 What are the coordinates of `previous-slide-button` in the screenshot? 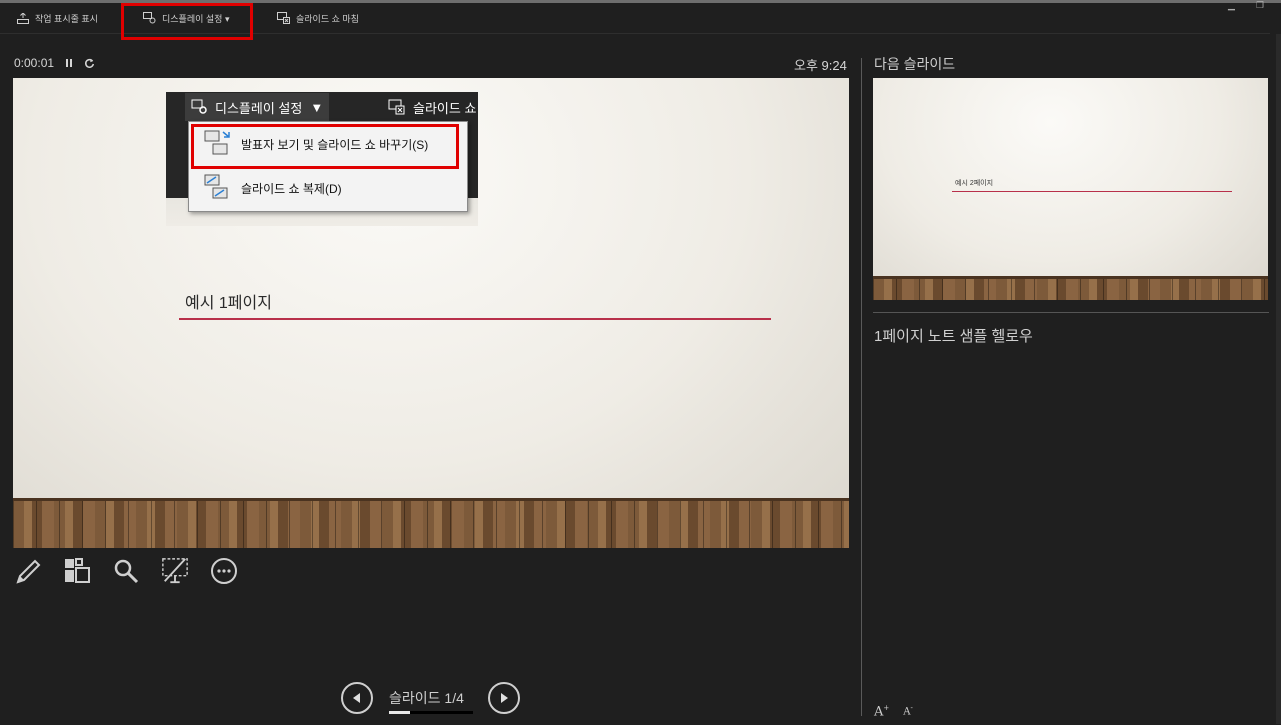 It's located at (357, 698).